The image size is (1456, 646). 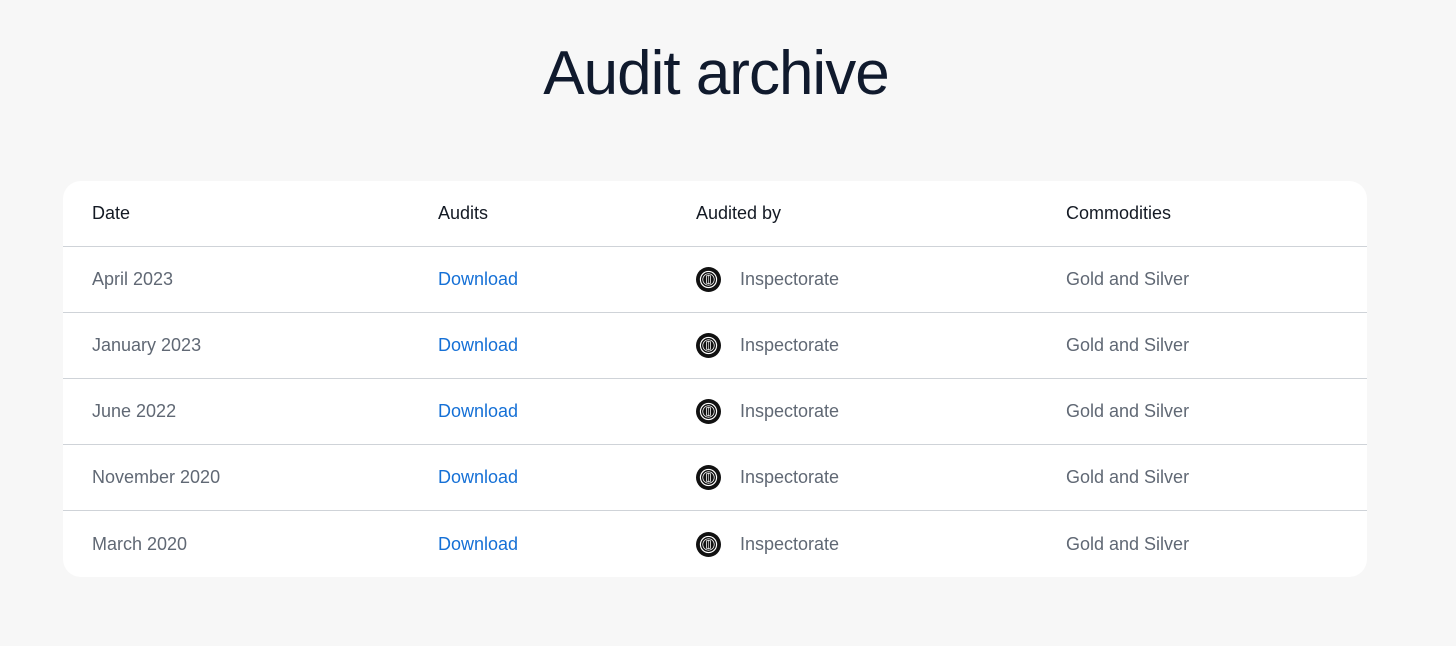 I want to click on row-date: June 2022, so click(x=134, y=411).